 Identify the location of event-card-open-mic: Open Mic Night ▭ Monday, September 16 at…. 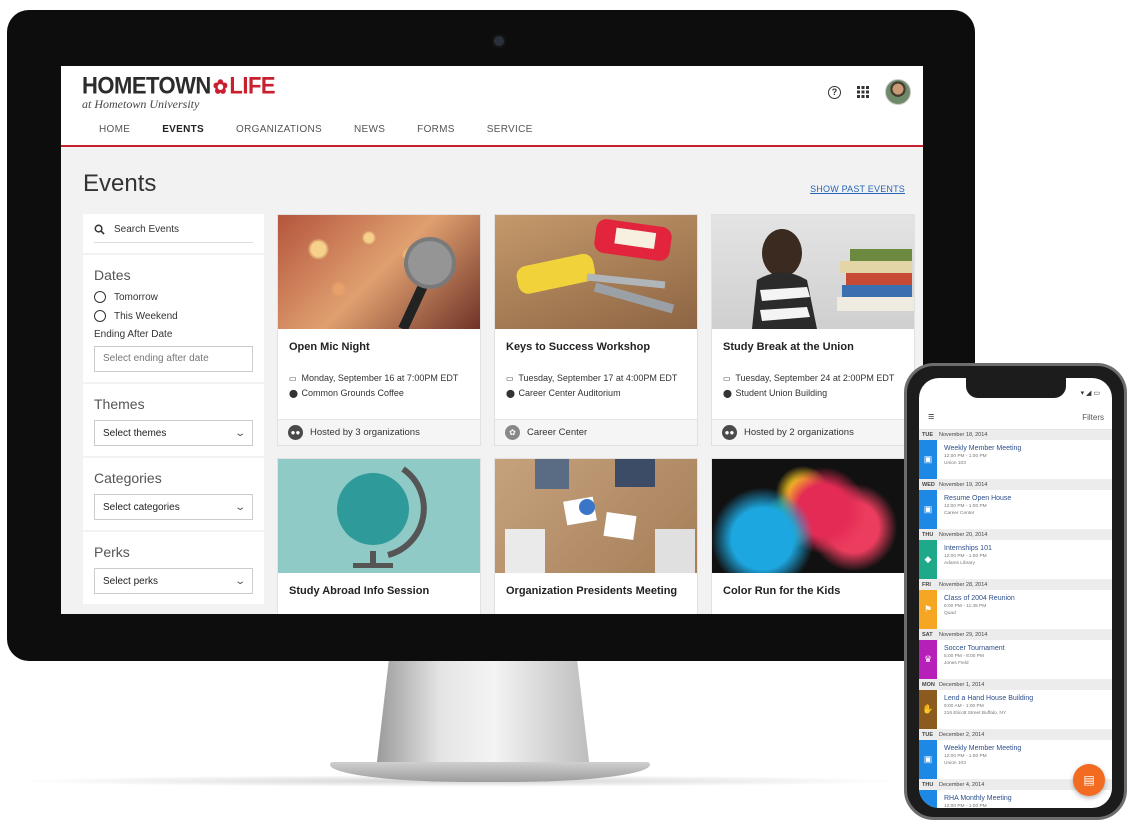
(379, 330).